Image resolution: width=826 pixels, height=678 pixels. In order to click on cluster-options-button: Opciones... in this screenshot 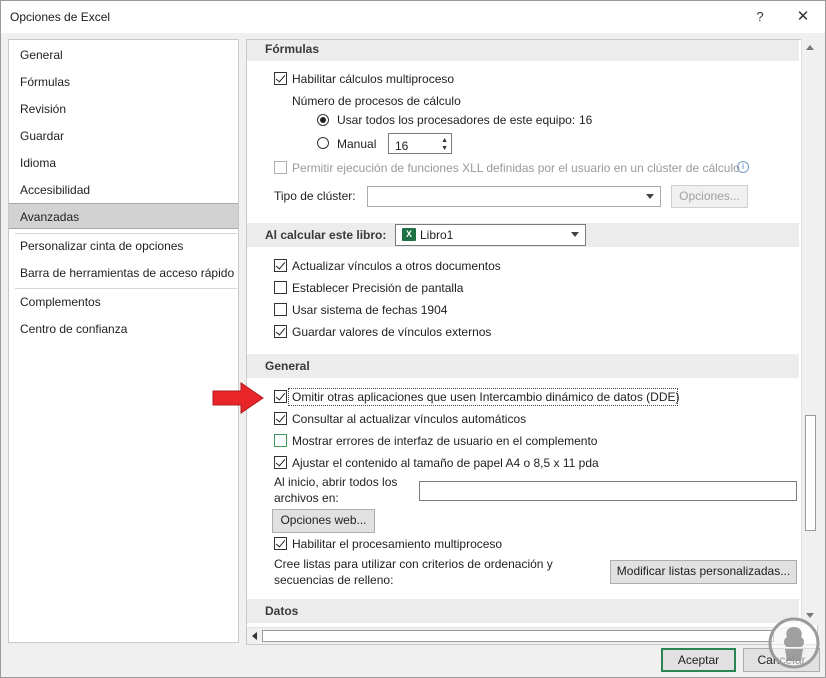, I will do `click(709, 196)`.